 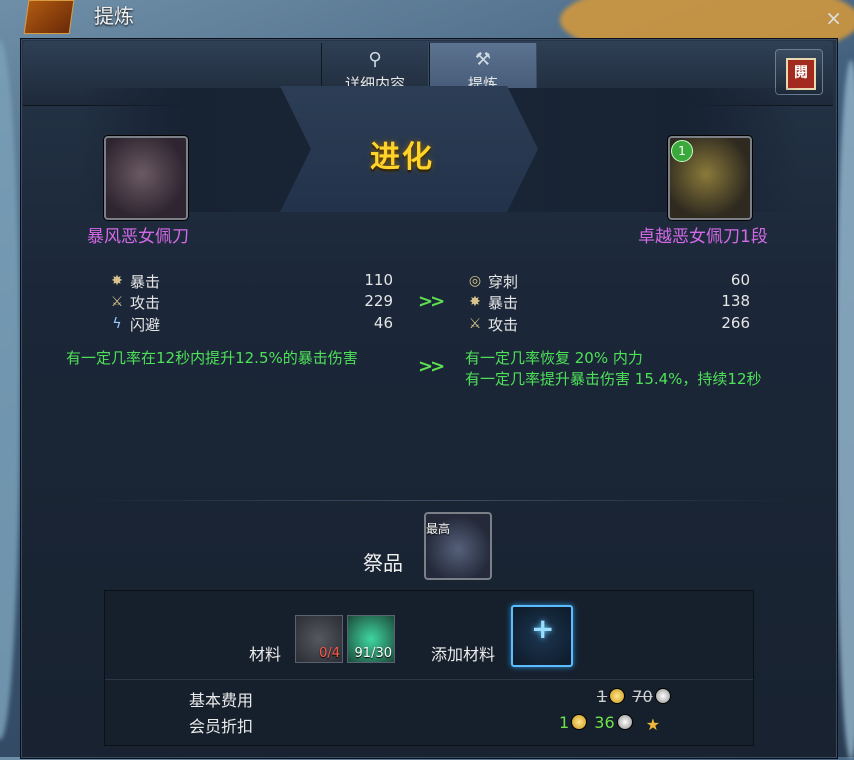 What do you see at coordinates (212, 358) in the screenshot?
I see `effect-before: 有一定几率在12秒内提升12.5%的暴击伤害` at bounding box center [212, 358].